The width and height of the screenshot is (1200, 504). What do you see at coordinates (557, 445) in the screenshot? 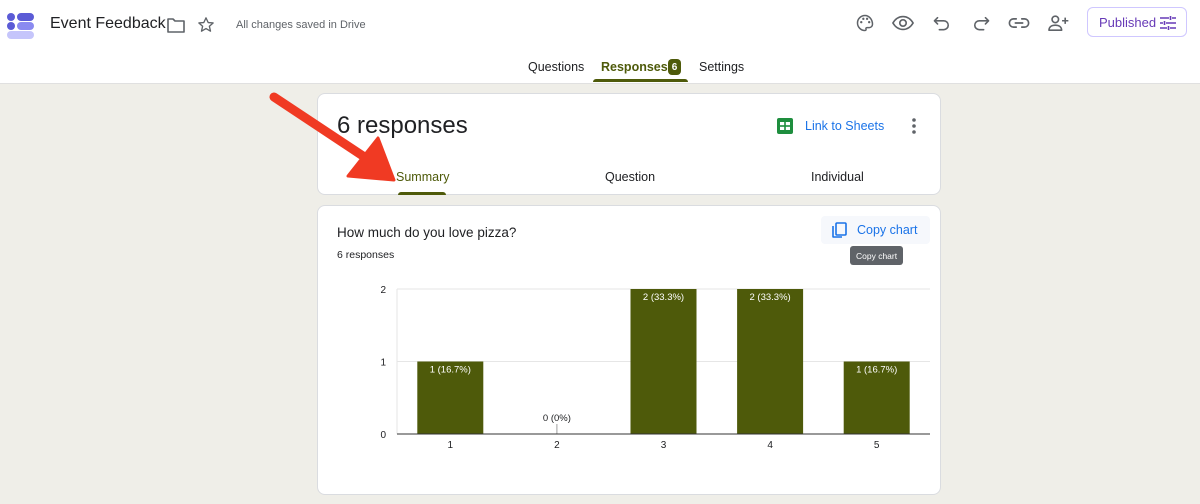
I see `x-tick-label: 2` at bounding box center [557, 445].